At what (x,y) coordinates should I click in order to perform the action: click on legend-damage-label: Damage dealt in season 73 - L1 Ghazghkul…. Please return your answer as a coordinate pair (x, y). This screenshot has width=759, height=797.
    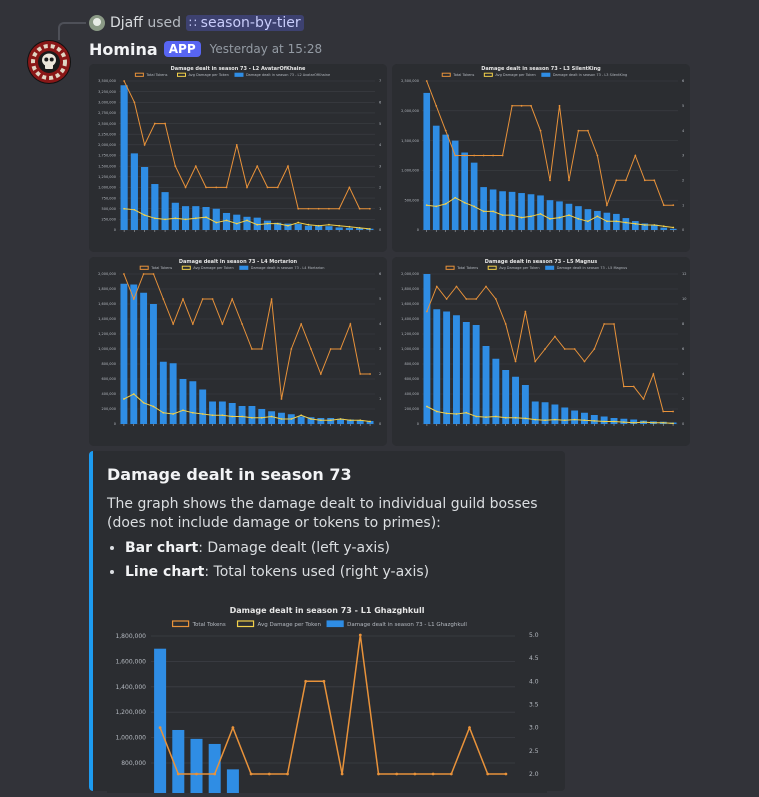
    Looking at the image, I should click on (407, 625).